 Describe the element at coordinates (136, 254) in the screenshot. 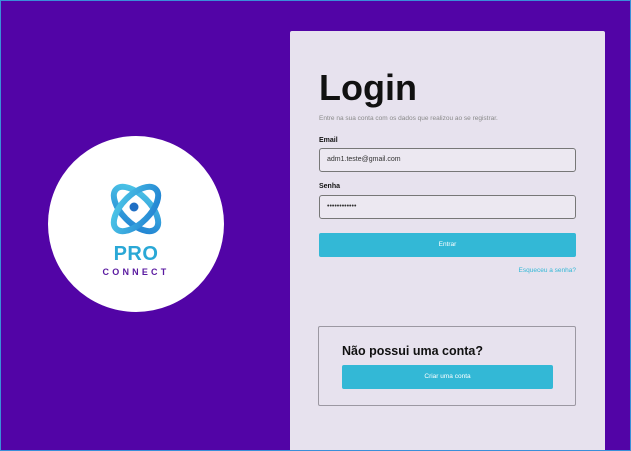

I see `brand-name-pro: PRO` at that location.